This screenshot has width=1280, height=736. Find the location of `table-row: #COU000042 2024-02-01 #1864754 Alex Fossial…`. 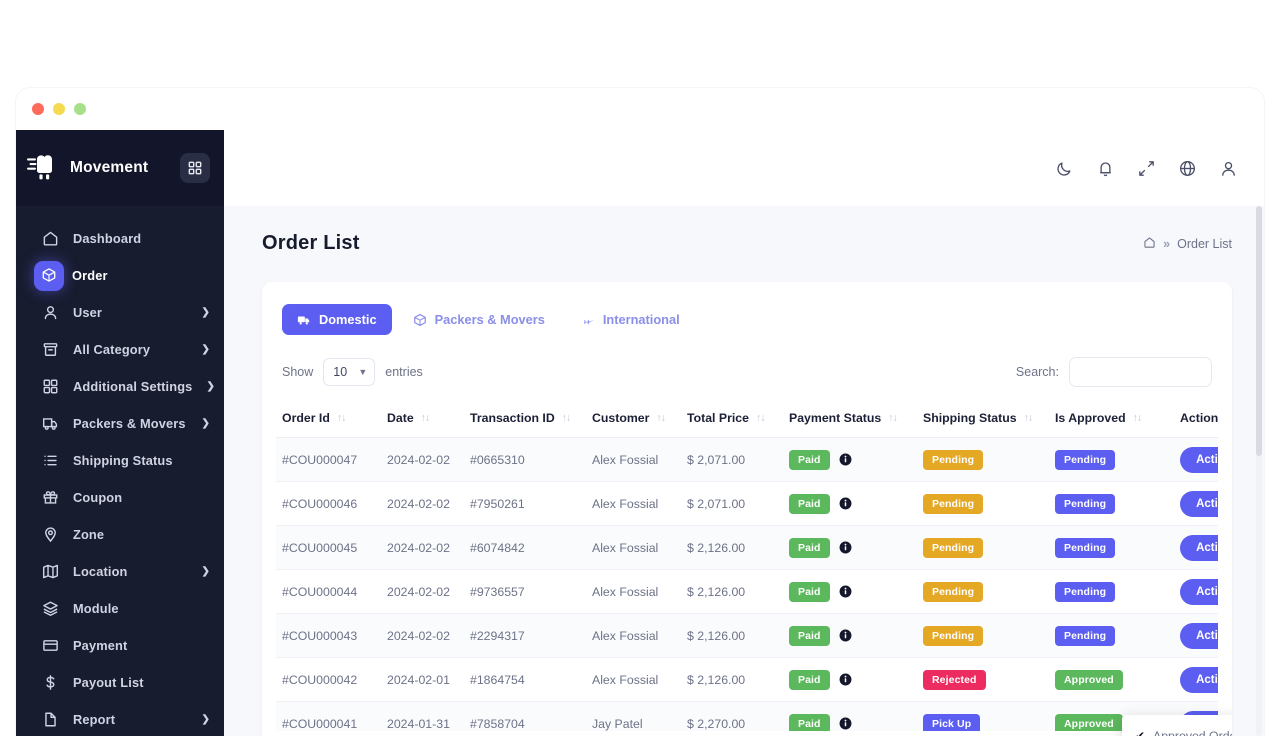

table-row: #COU000042 2024-02-01 #1864754 Alex Fossial… is located at coordinates (747, 679).